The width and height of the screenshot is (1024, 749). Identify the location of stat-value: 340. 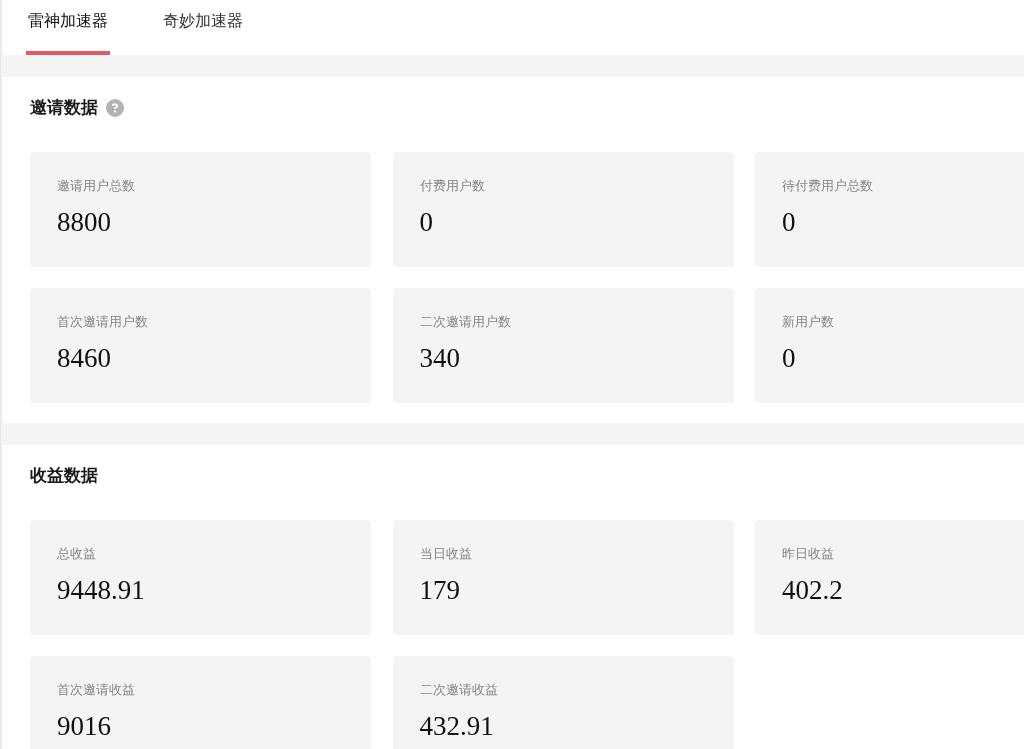
(439, 358).